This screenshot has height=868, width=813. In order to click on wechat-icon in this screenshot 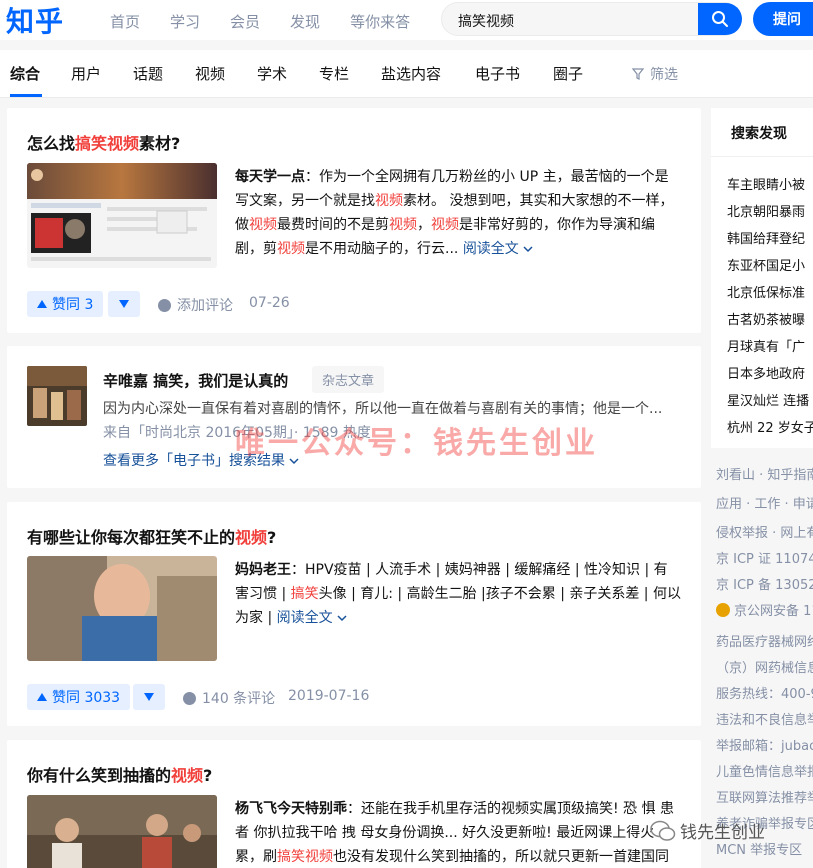, I will do `click(663, 830)`.